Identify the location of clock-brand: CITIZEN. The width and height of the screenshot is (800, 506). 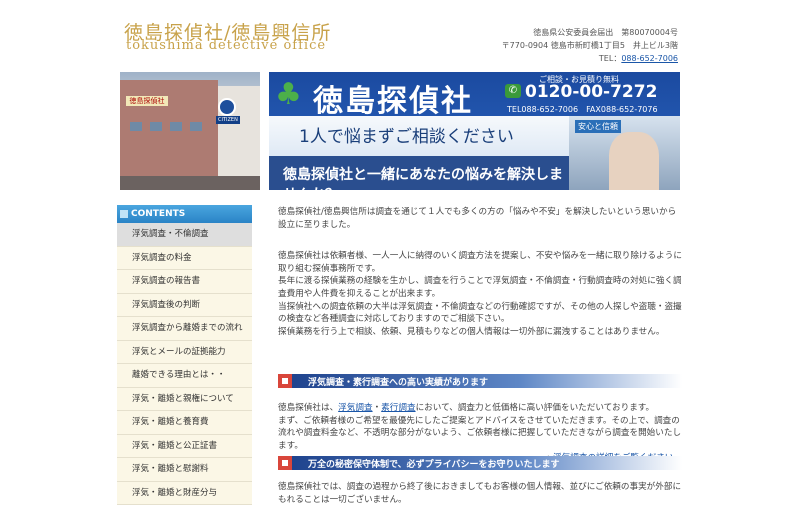
(228, 120).